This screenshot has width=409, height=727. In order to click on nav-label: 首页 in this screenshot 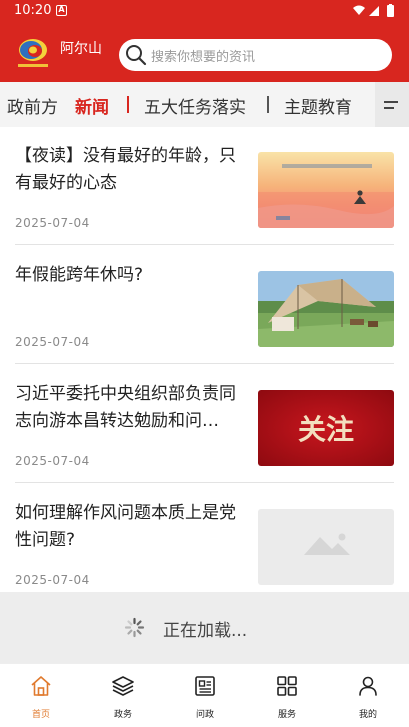, I will do `click(40, 715)`.